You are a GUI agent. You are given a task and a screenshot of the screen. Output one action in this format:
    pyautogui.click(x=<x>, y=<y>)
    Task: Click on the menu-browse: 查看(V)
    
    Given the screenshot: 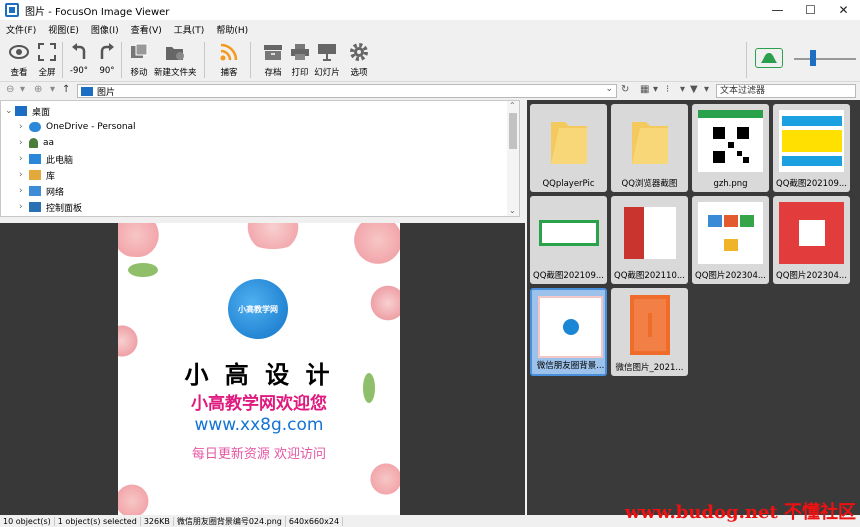 What is the action you would take?
    pyautogui.click(x=146, y=29)
    